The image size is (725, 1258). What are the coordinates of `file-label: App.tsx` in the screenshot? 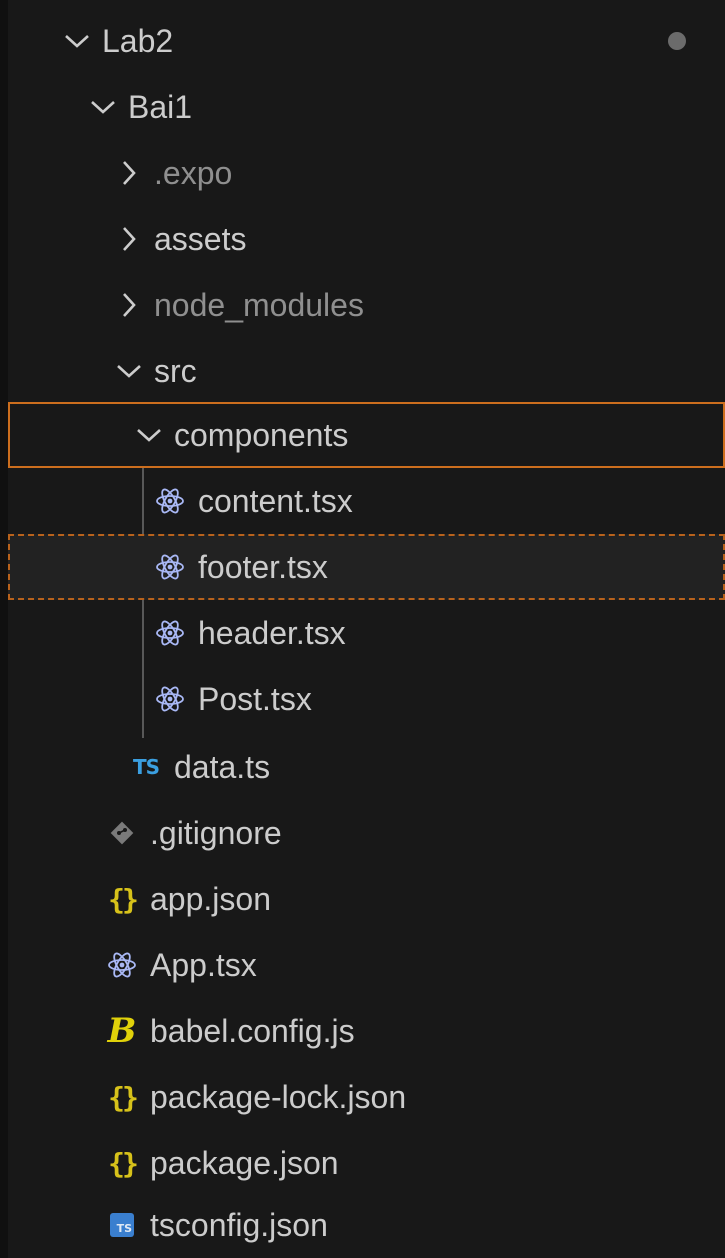 It's located at (203, 965).